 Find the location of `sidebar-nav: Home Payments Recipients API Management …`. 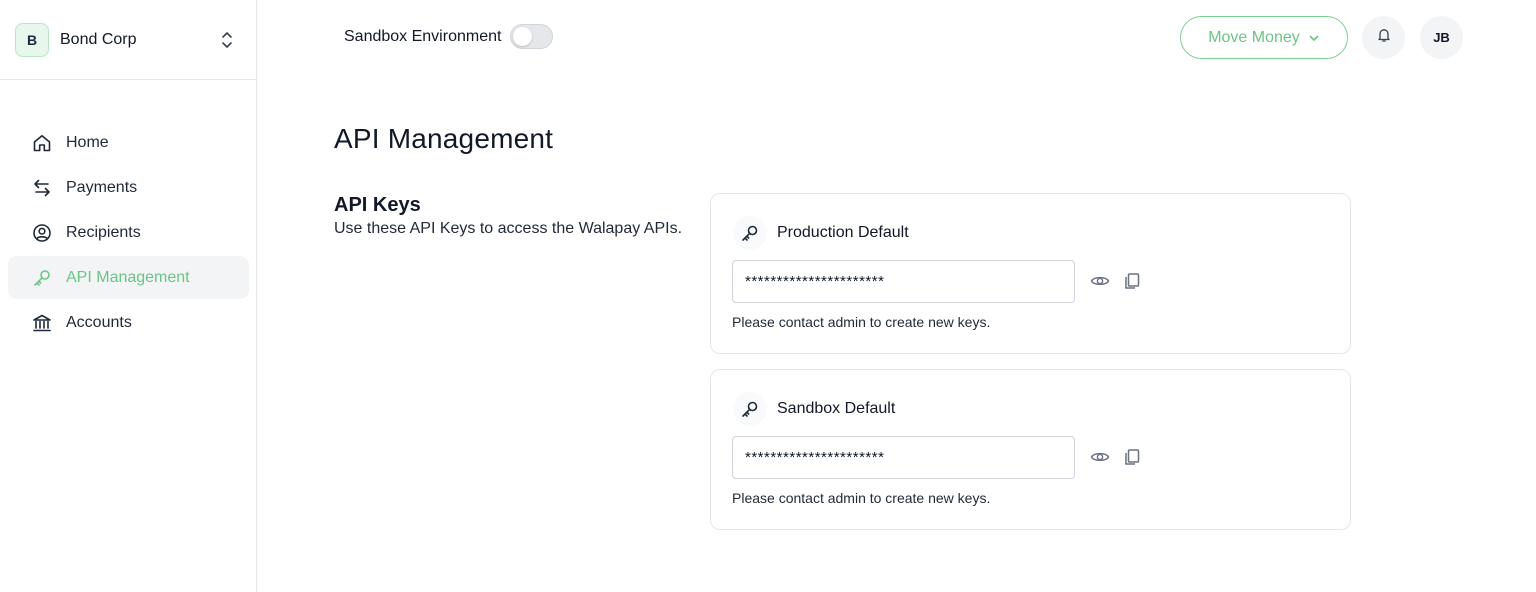

sidebar-nav: Home Payments Recipients API Management … is located at coordinates (128, 233).